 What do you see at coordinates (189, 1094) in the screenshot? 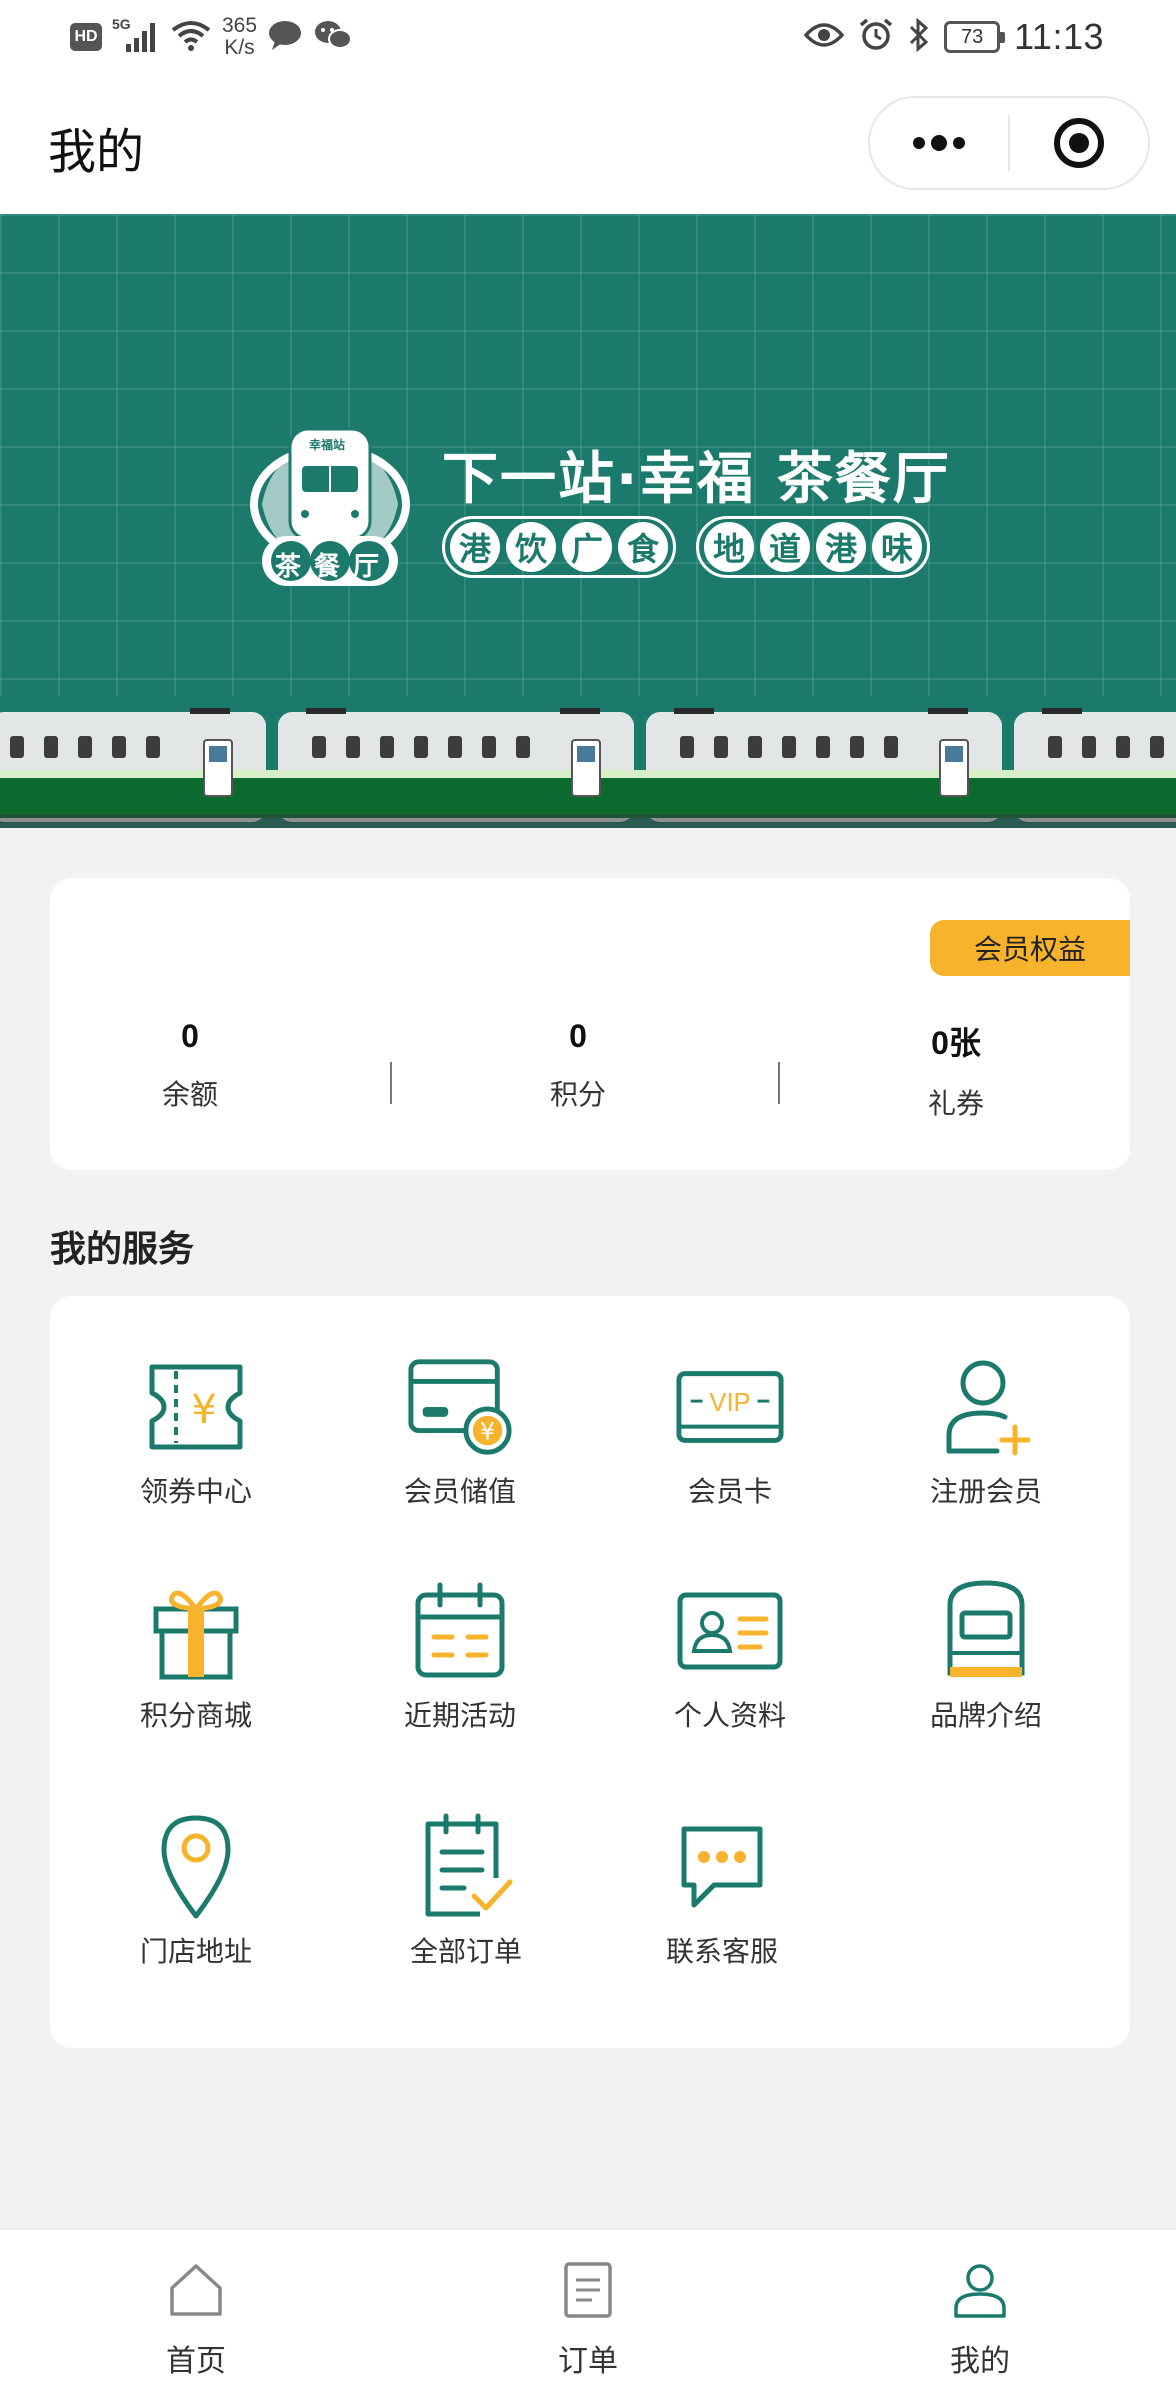
I see `balance-label: 余额` at bounding box center [189, 1094].